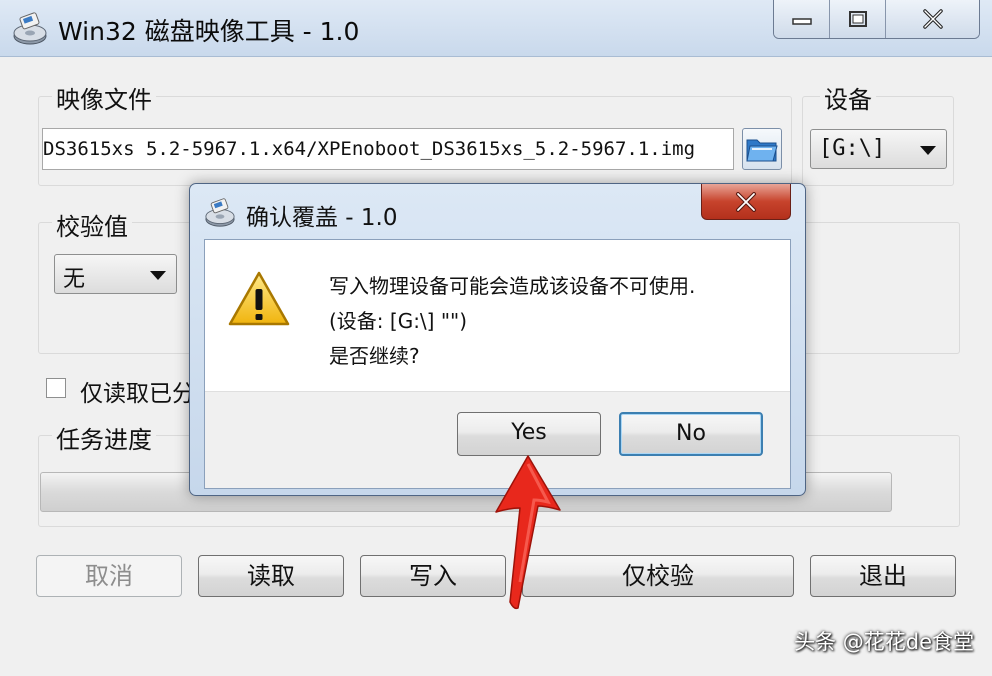 Image resolution: width=992 pixels, height=676 pixels. Describe the element at coordinates (884, 642) in the screenshot. I see `watermark-text: 头条 @花花de食堂` at that location.